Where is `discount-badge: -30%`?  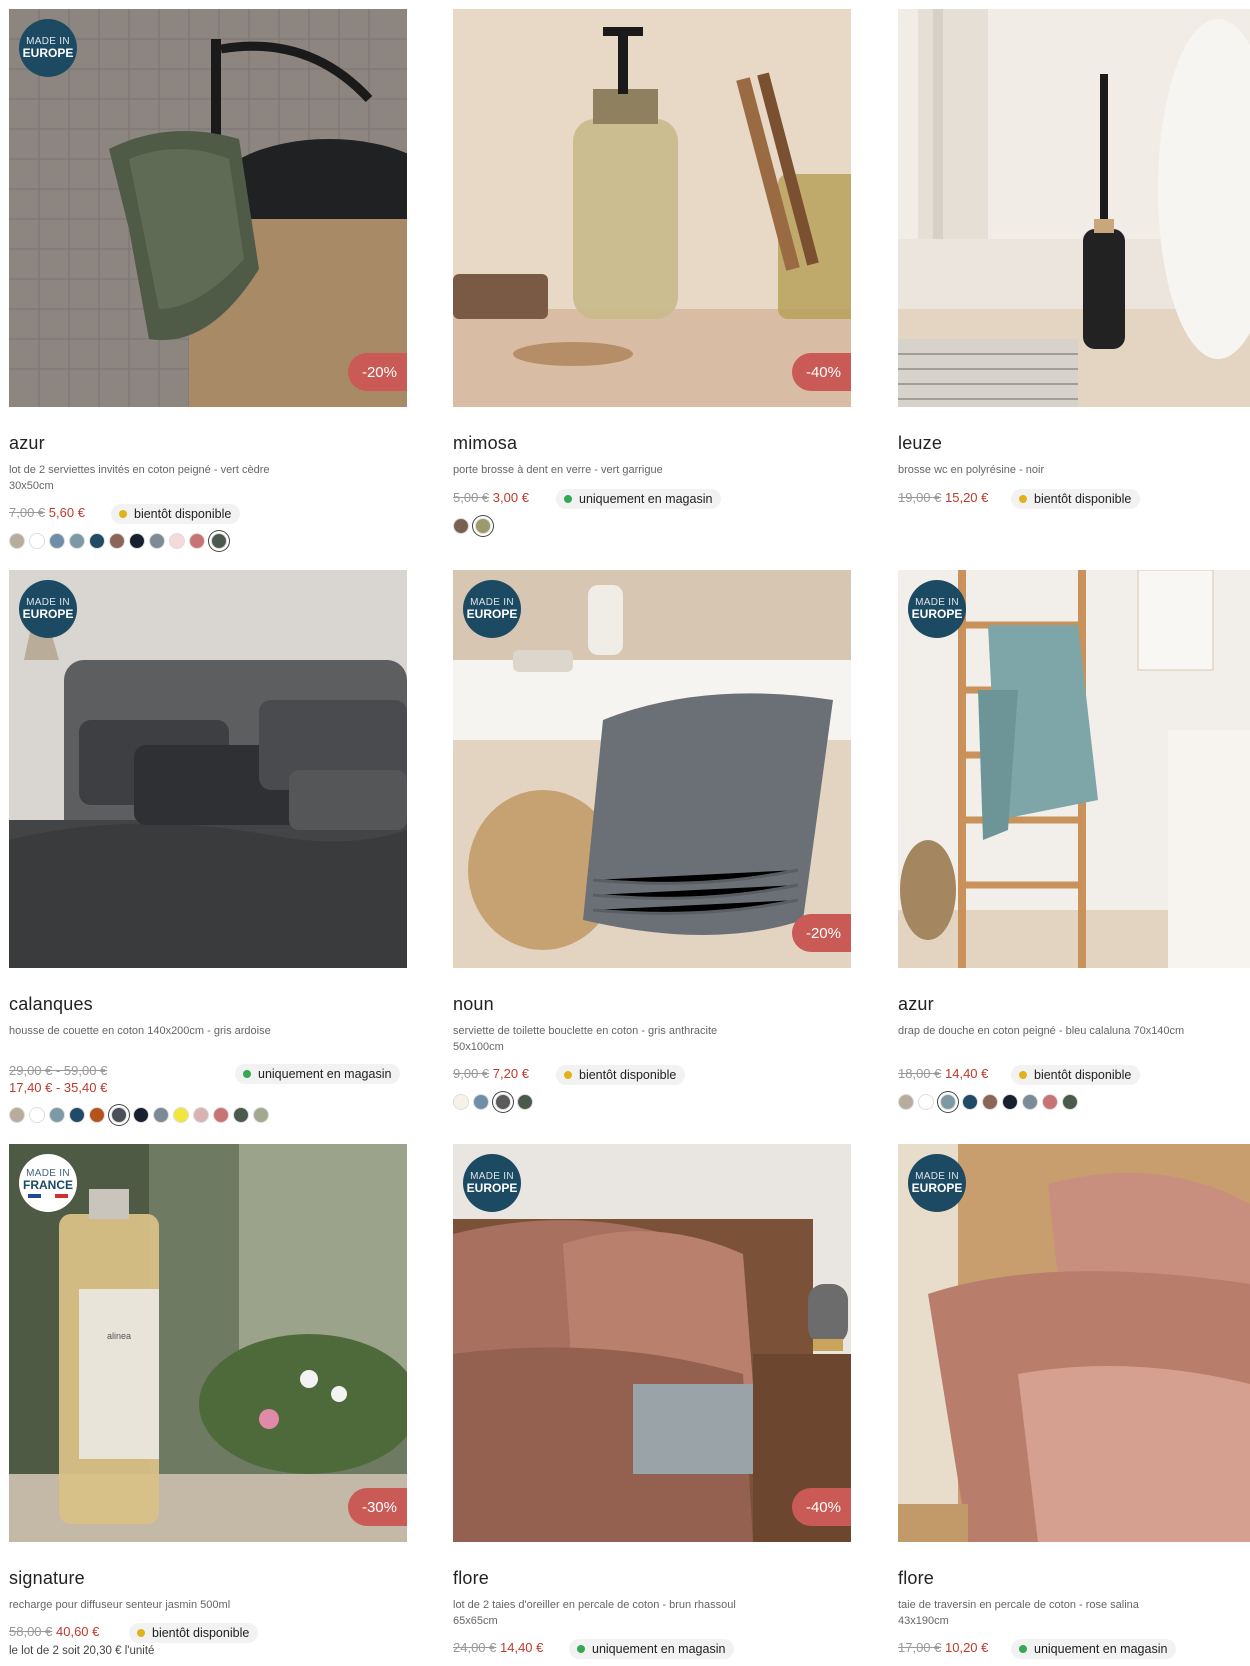
discount-badge: -30% is located at coordinates (377, 1507).